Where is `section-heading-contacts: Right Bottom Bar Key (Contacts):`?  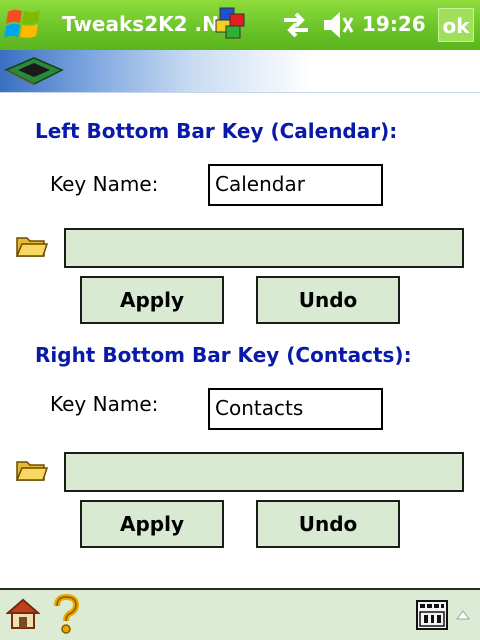
section-heading-contacts: Right Bottom Bar Key (Contacts): is located at coordinates (223, 355).